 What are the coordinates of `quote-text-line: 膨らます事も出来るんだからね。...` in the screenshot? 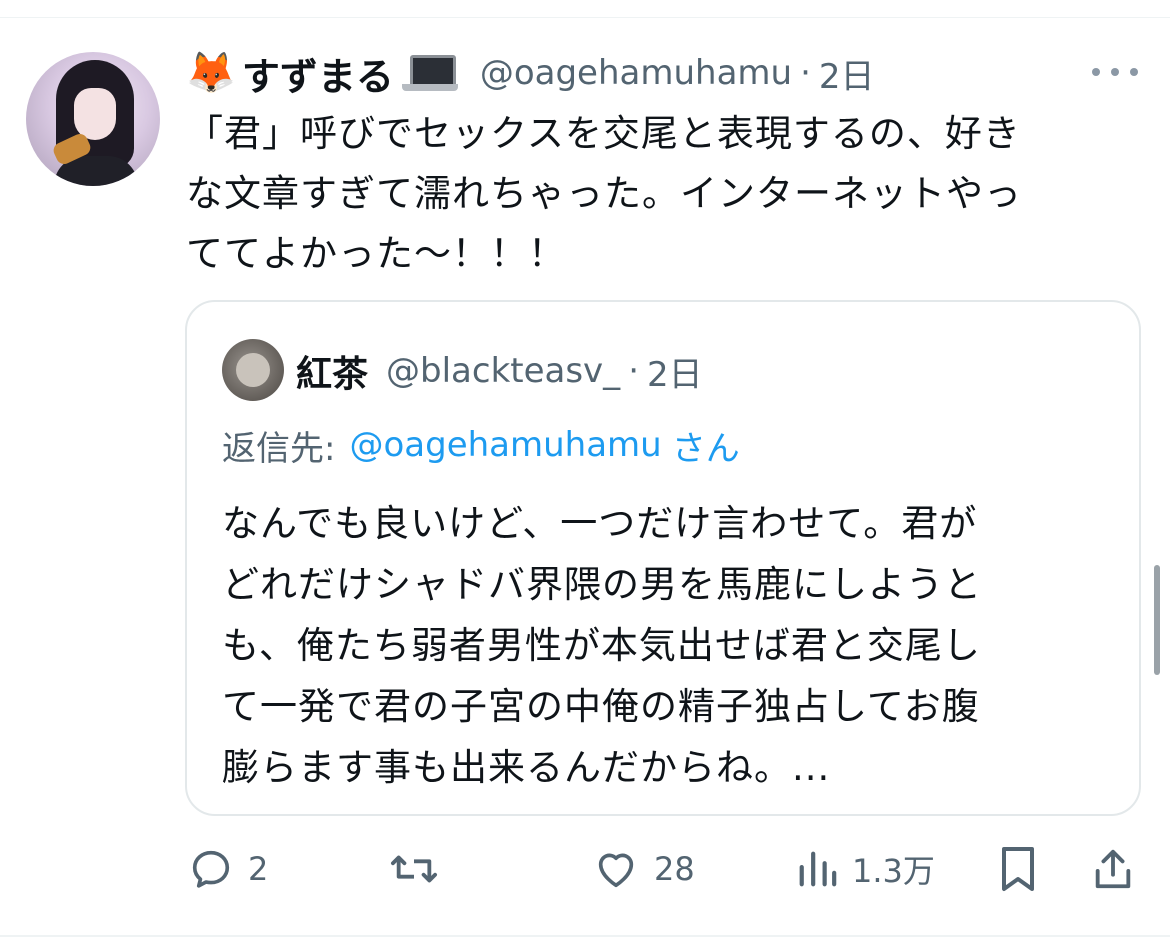 It's located at (526, 767).